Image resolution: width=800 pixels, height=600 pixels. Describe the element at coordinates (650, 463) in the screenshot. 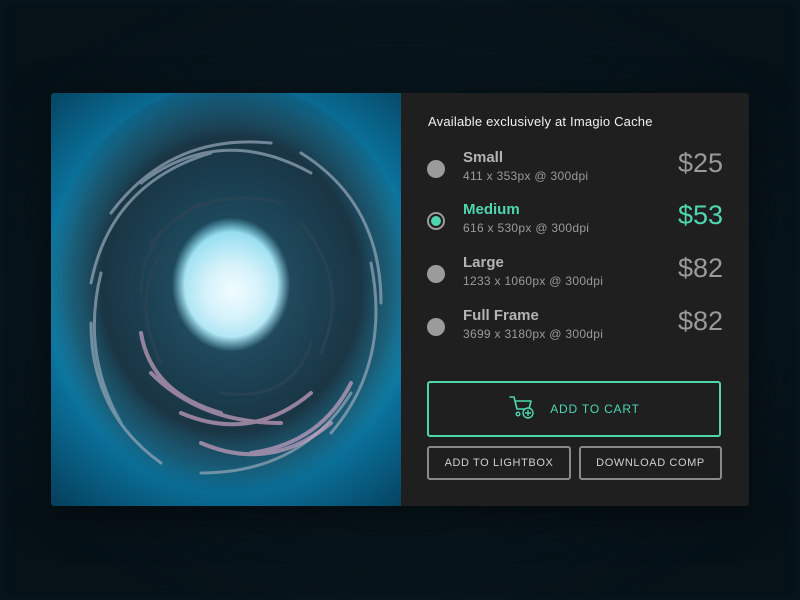

I see `download-comp-button: DOWNLOAD COMP` at that location.